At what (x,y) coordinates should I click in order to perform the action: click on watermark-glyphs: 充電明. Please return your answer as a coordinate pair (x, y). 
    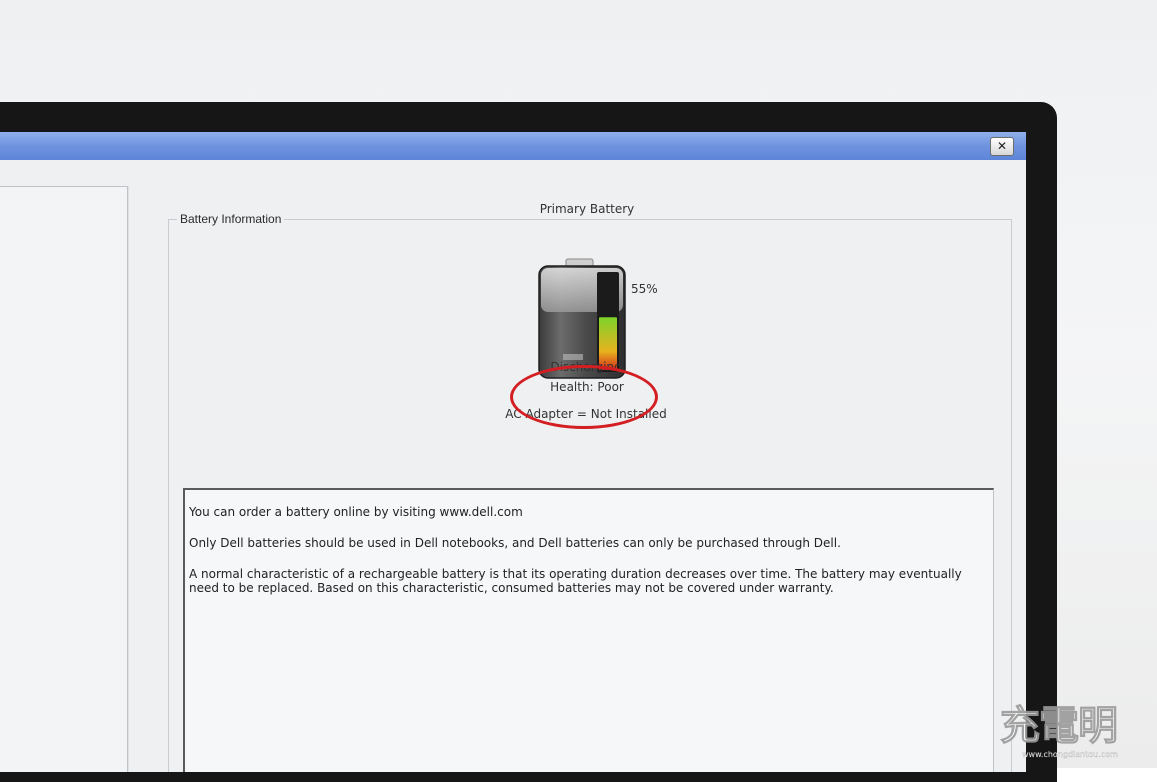
    Looking at the image, I should click on (1059, 726).